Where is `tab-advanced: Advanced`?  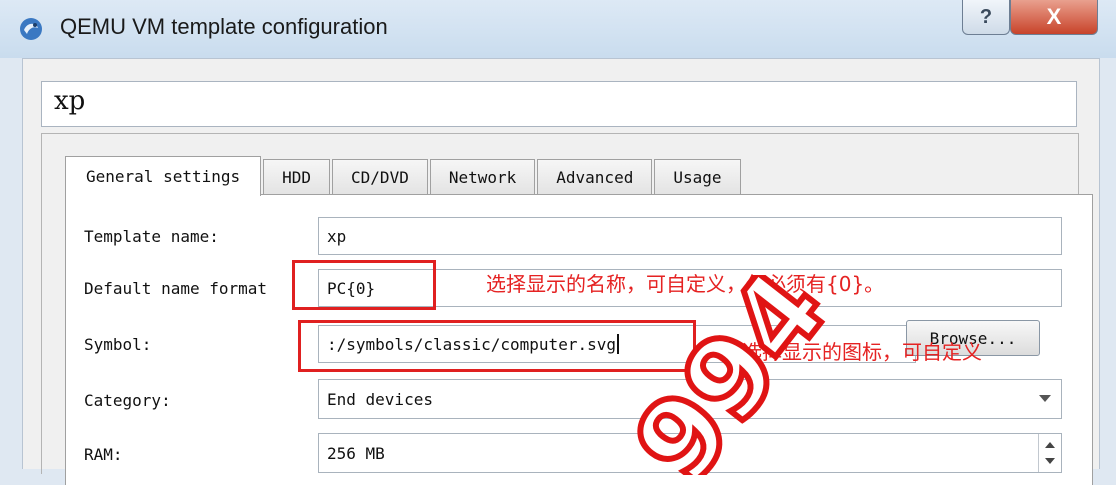 tab-advanced: Advanced is located at coordinates (595, 177).